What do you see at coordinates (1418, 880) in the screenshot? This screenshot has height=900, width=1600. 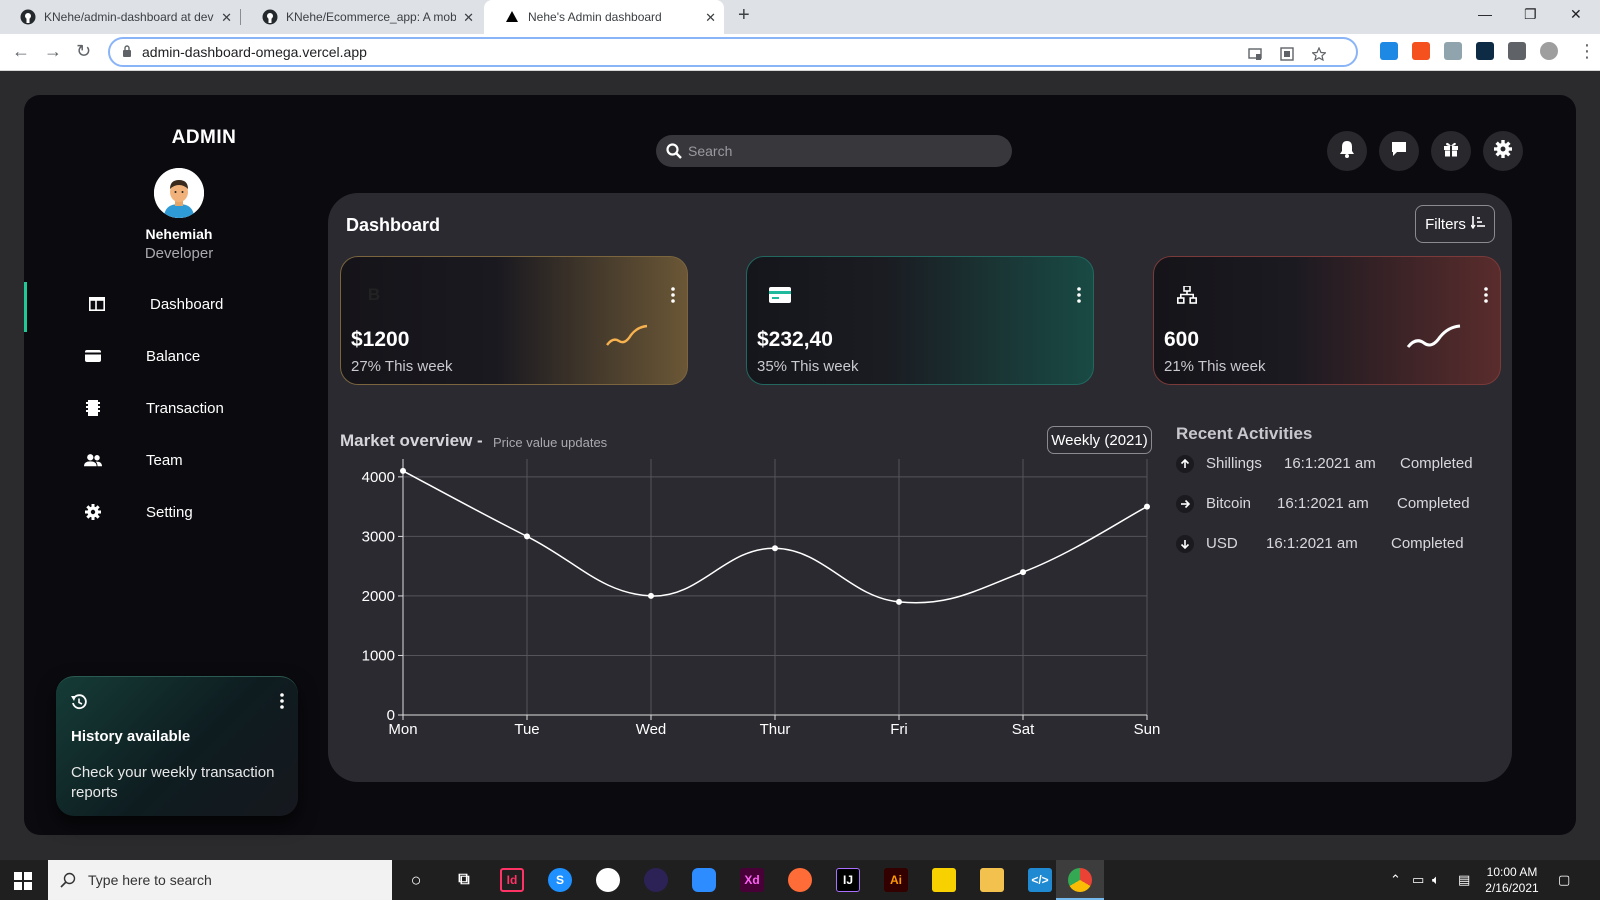 I see `battery-icon: ▭` at bounding box center [1418, 880].